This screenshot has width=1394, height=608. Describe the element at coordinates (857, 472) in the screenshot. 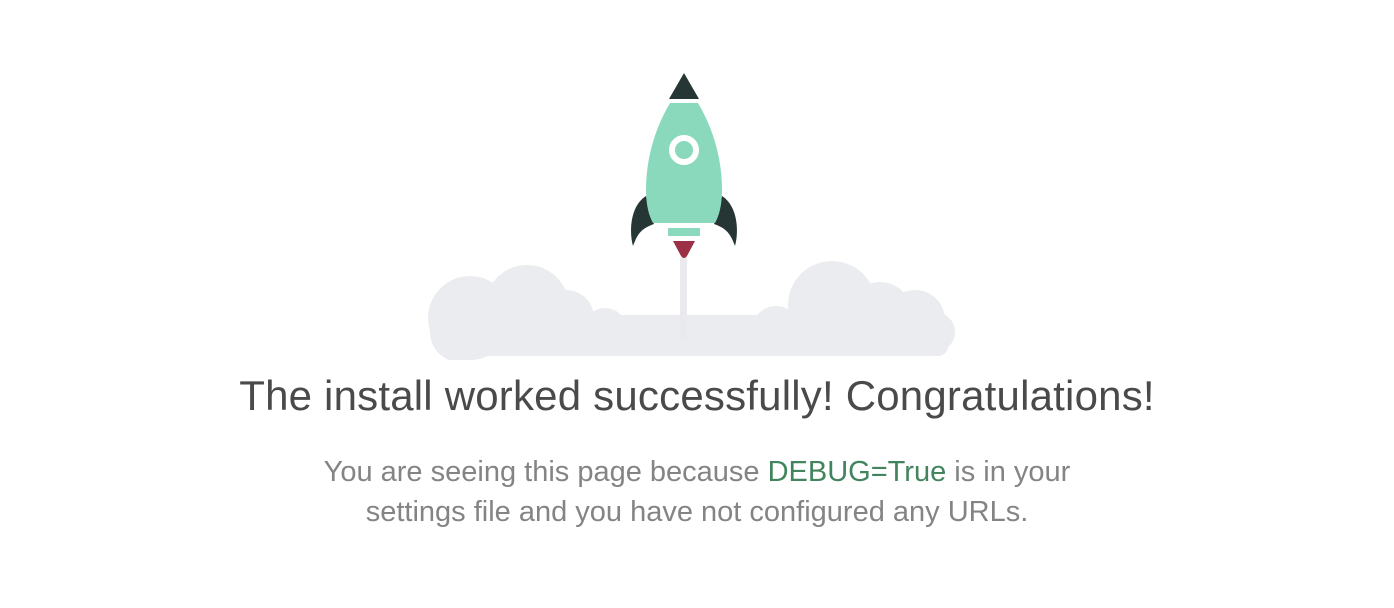

I see `debug-setting-code: DEBUG=True` at that location.